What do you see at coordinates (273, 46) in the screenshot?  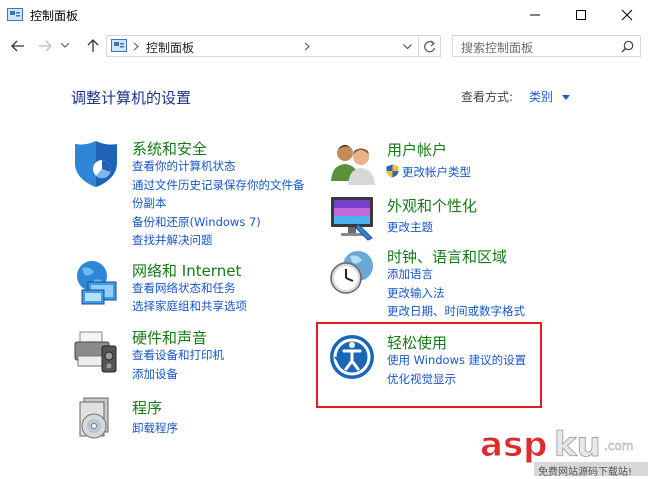 I see `address-bar: 控制面板` at bounding box center [273, 46].